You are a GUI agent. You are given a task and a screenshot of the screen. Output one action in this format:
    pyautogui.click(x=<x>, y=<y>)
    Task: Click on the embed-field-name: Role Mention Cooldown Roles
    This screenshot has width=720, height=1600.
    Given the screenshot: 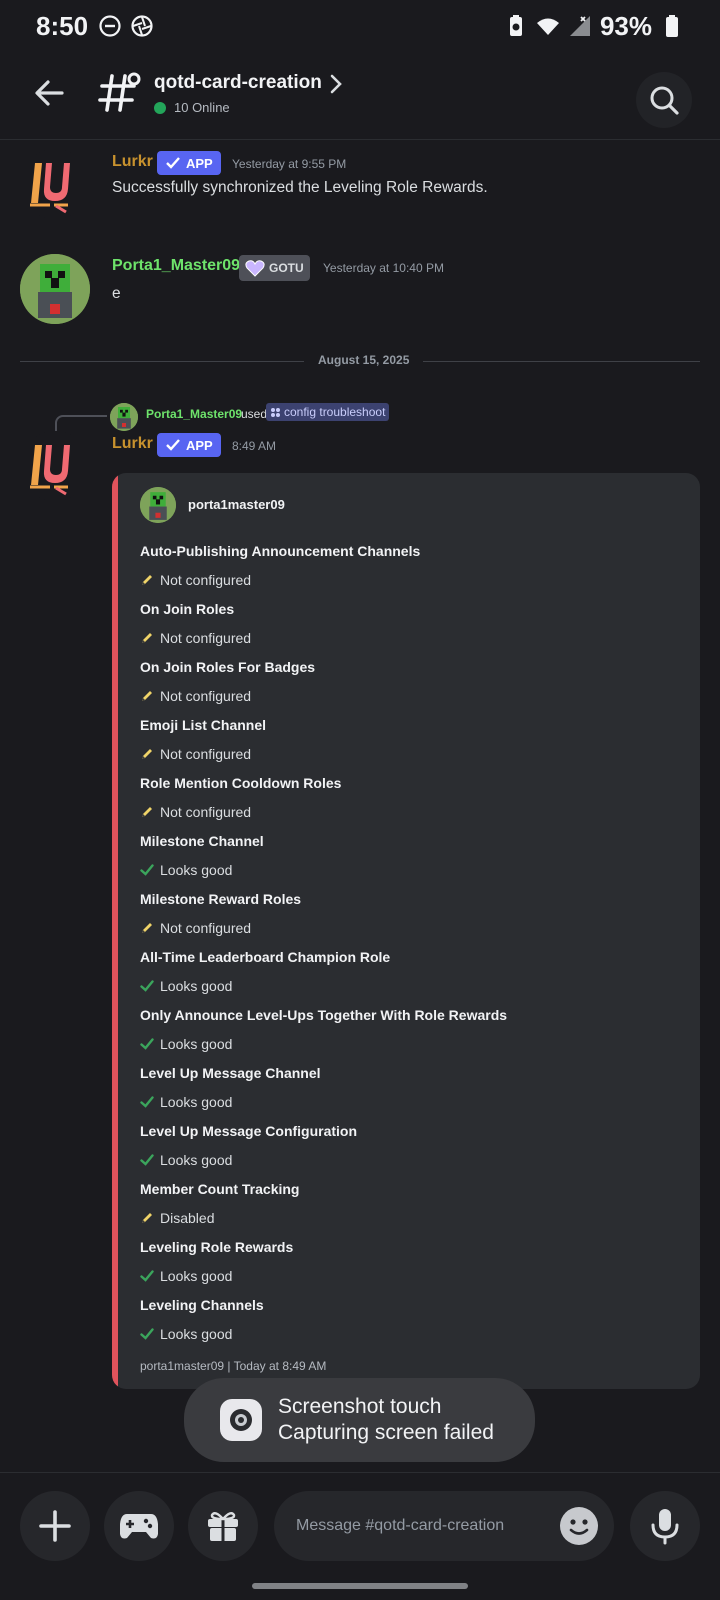 What is the action you would take?
    pyautogui.click(x=241, y=783)
    